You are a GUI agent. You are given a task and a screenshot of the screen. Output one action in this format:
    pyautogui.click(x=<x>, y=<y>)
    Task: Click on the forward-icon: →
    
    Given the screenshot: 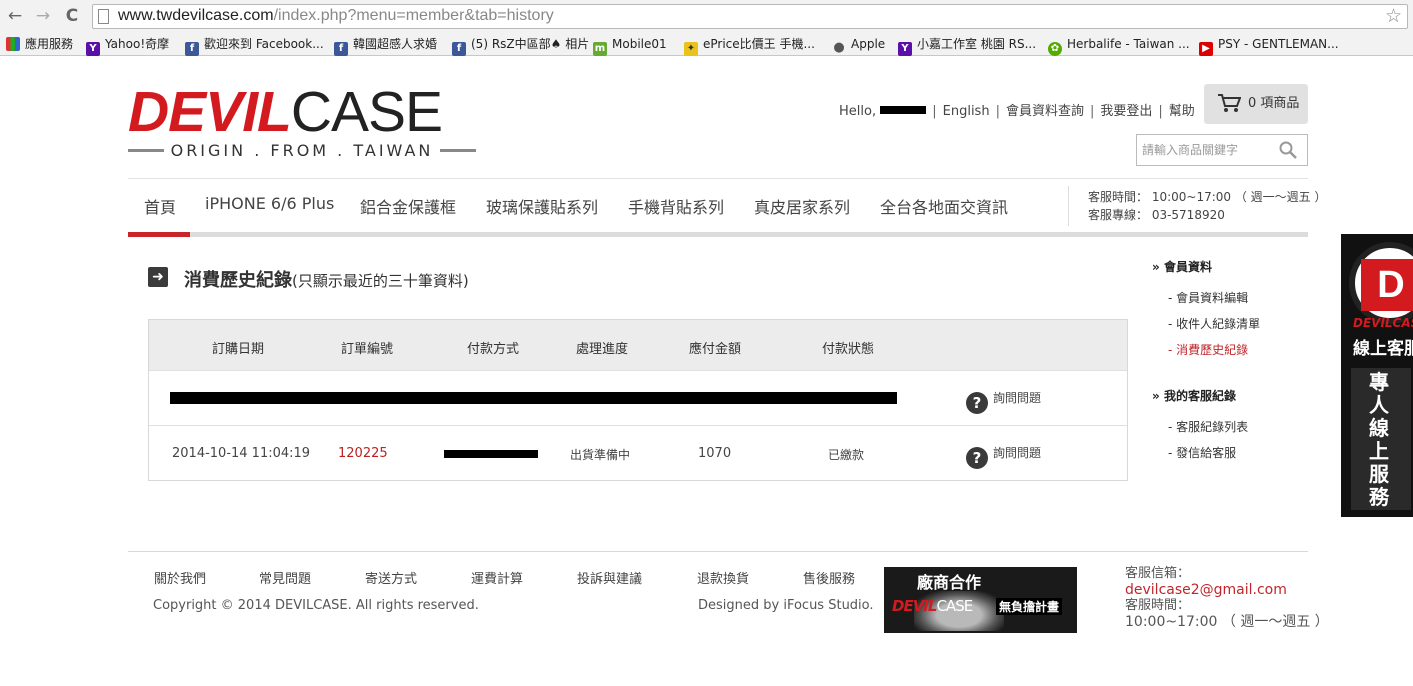 What is the action you would take?
    pyautogui.click(x=43, y=16)
    